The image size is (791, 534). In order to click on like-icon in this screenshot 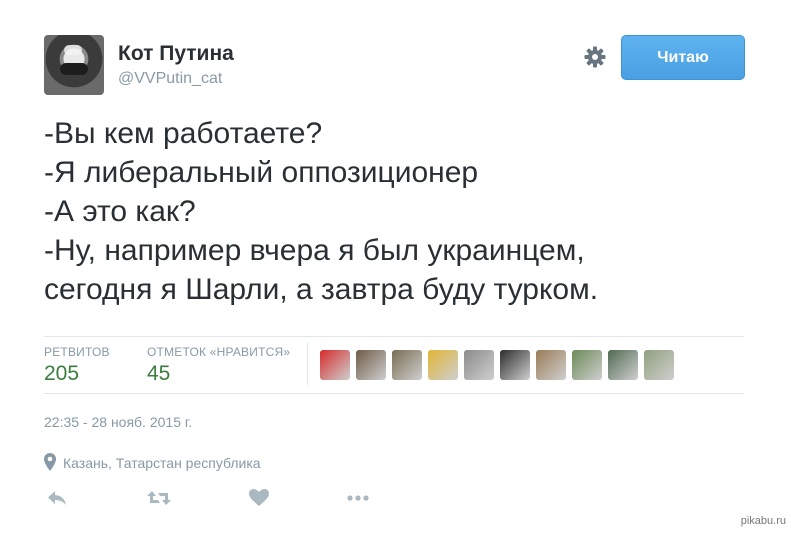, I will do `click(259, 498)`.